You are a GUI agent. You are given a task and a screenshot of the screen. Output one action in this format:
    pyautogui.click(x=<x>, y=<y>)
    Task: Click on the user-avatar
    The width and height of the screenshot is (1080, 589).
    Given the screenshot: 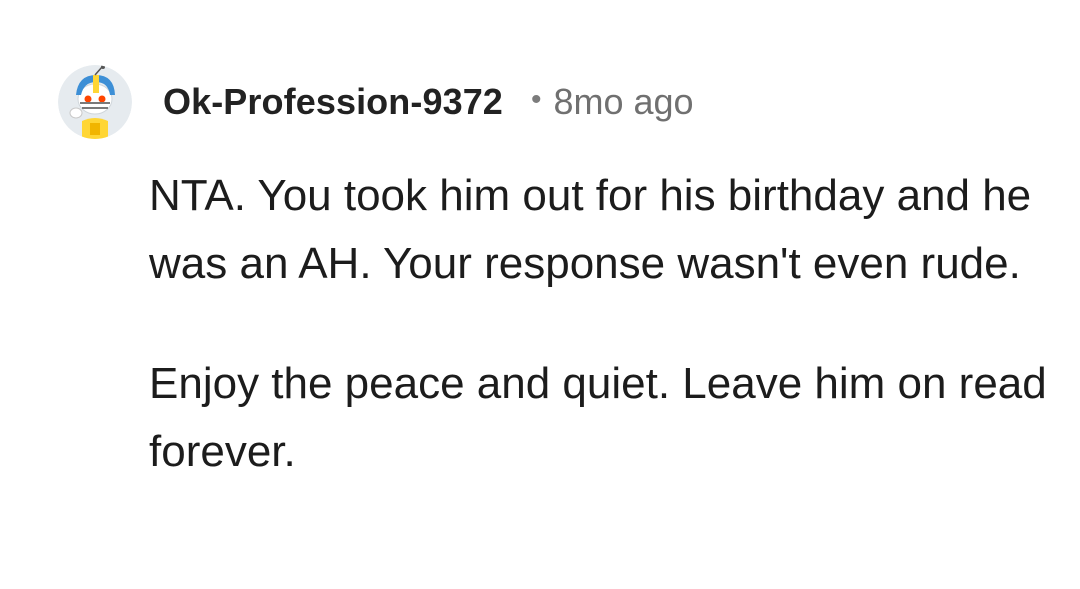 What is the action you would take?
    pyautogui.click(x=95, y=102)
    